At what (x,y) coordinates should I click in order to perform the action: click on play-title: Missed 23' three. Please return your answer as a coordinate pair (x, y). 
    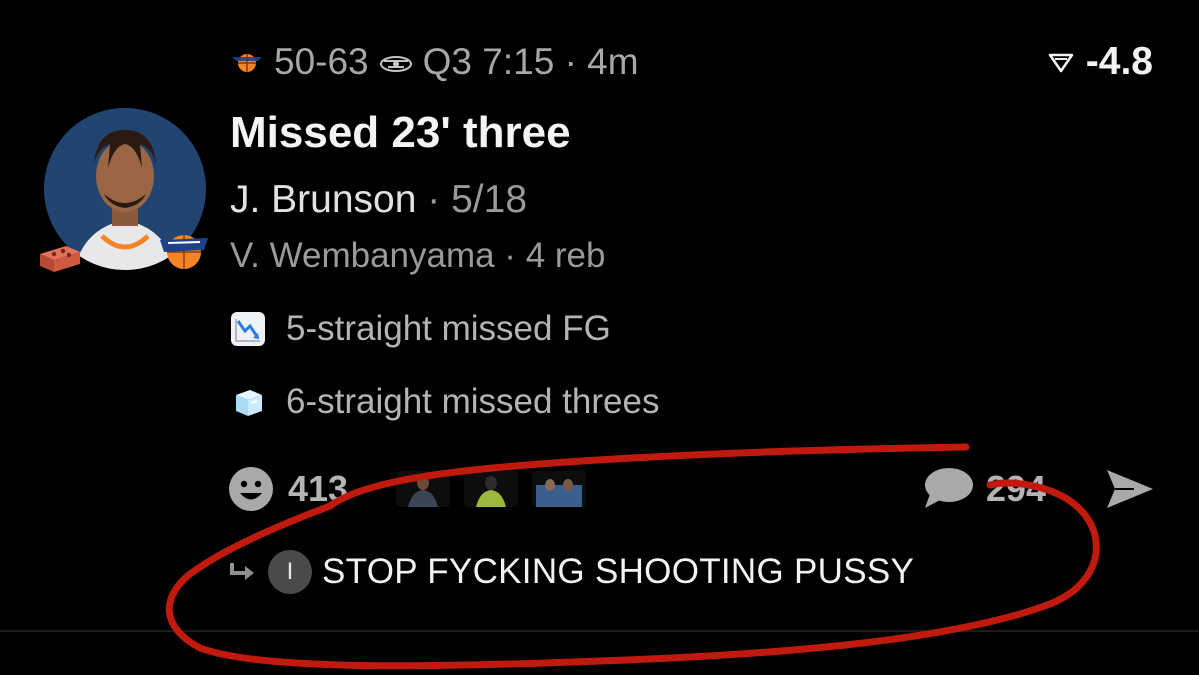
    Looking at the image, I should click on (400, 132).